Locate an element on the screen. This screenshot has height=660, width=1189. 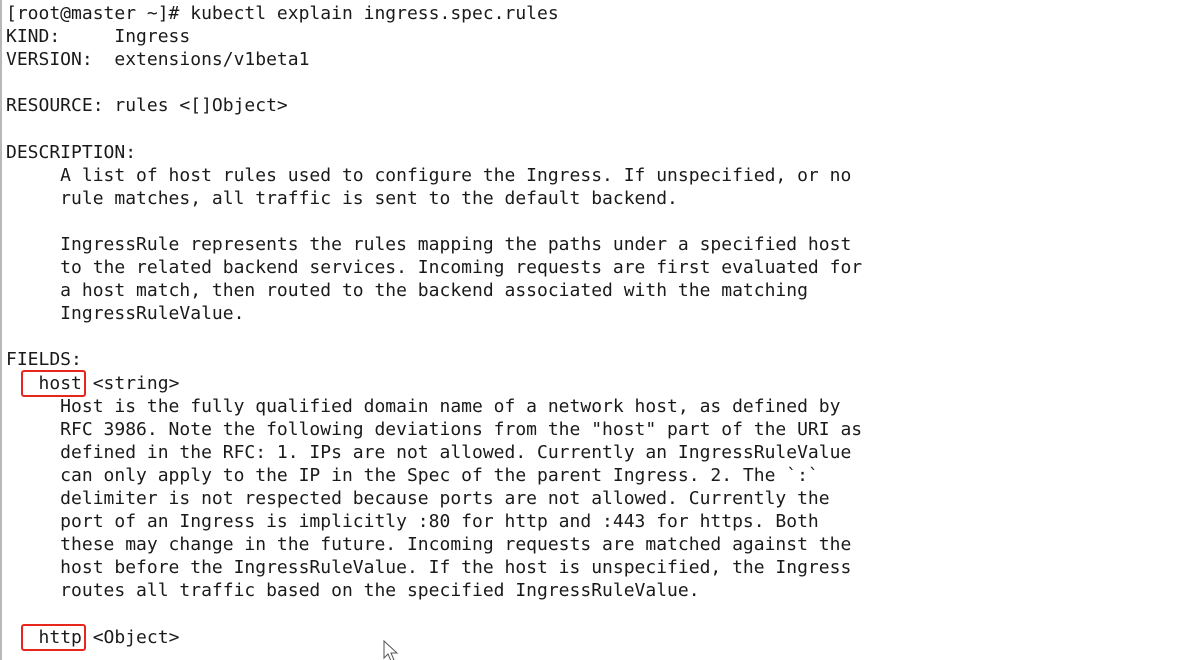
terminal-line: RESOURCE: rules <[]Object> is located at coordinates (147, 106).